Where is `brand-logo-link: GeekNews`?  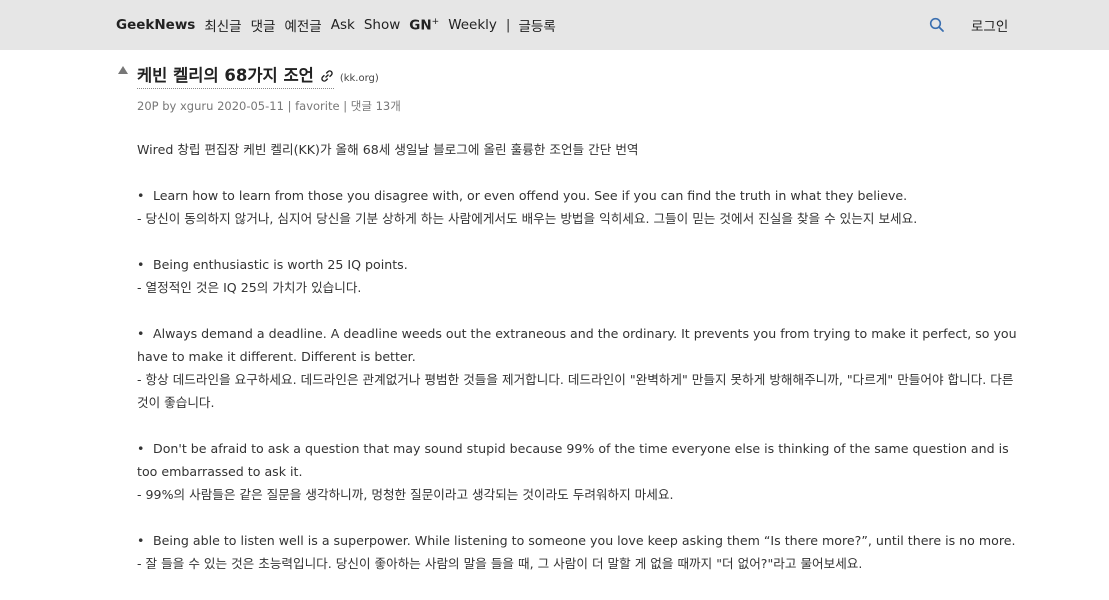
brand-logo-link: GeekNews is located at coordinates (155, 25).